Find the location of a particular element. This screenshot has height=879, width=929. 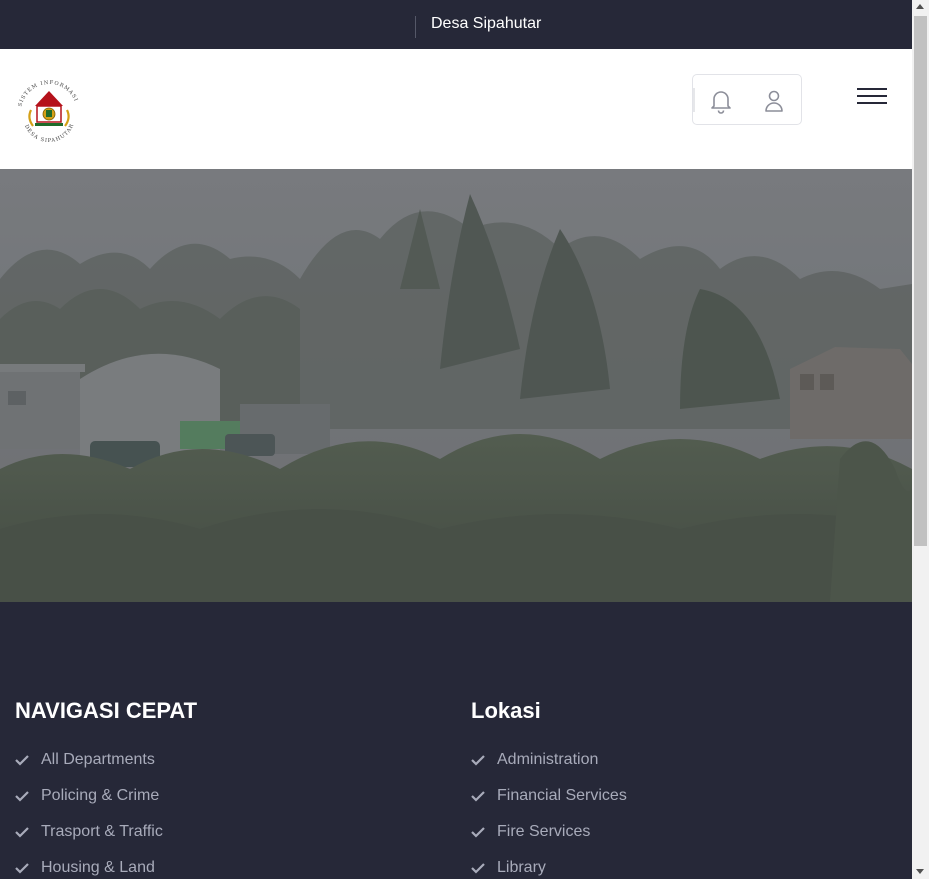

quick-nav-label: Trasport & Traffic is located at coordinates (102, 831).